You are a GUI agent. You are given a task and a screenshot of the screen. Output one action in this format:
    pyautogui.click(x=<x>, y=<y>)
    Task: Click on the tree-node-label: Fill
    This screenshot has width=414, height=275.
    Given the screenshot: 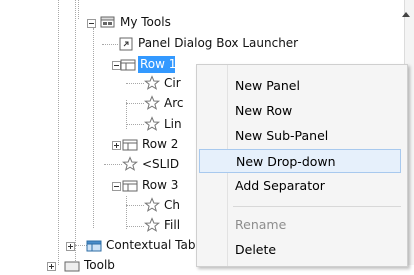 What is the action you would take?
    pyautogui.click(x=172, y=225)
    